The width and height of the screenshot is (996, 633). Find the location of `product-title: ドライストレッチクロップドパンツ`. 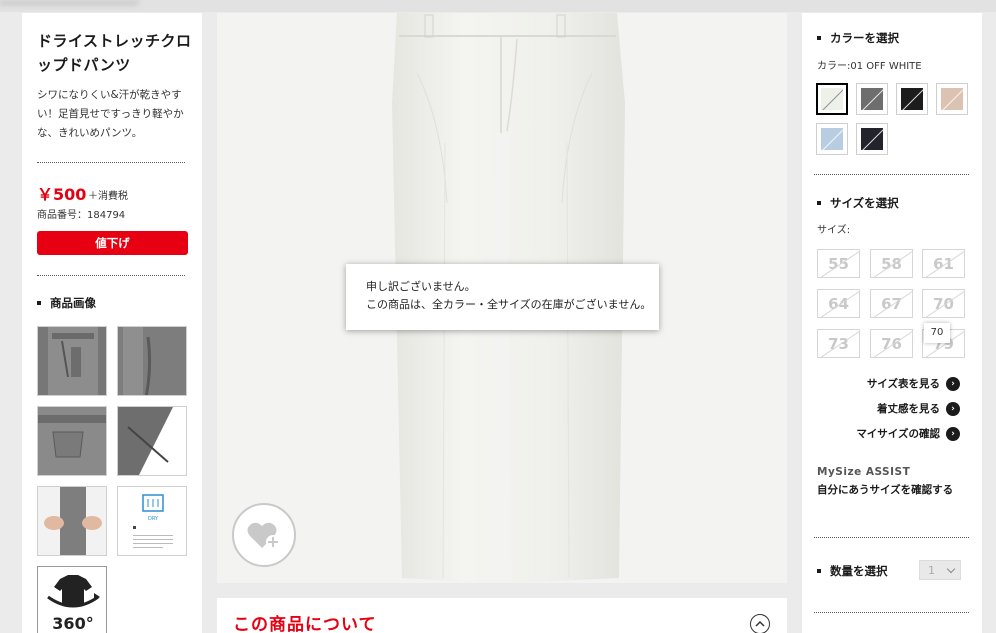

product-title: ドライストレッチクロップドパンツ is located at coordinates (114, 53).